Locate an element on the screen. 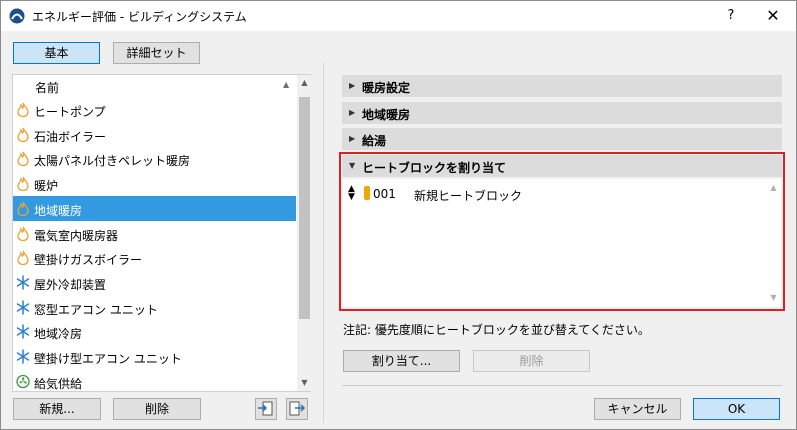  list-item-label: 太陽パネル付きペレット暖房 is located at coordinates (112, 161).